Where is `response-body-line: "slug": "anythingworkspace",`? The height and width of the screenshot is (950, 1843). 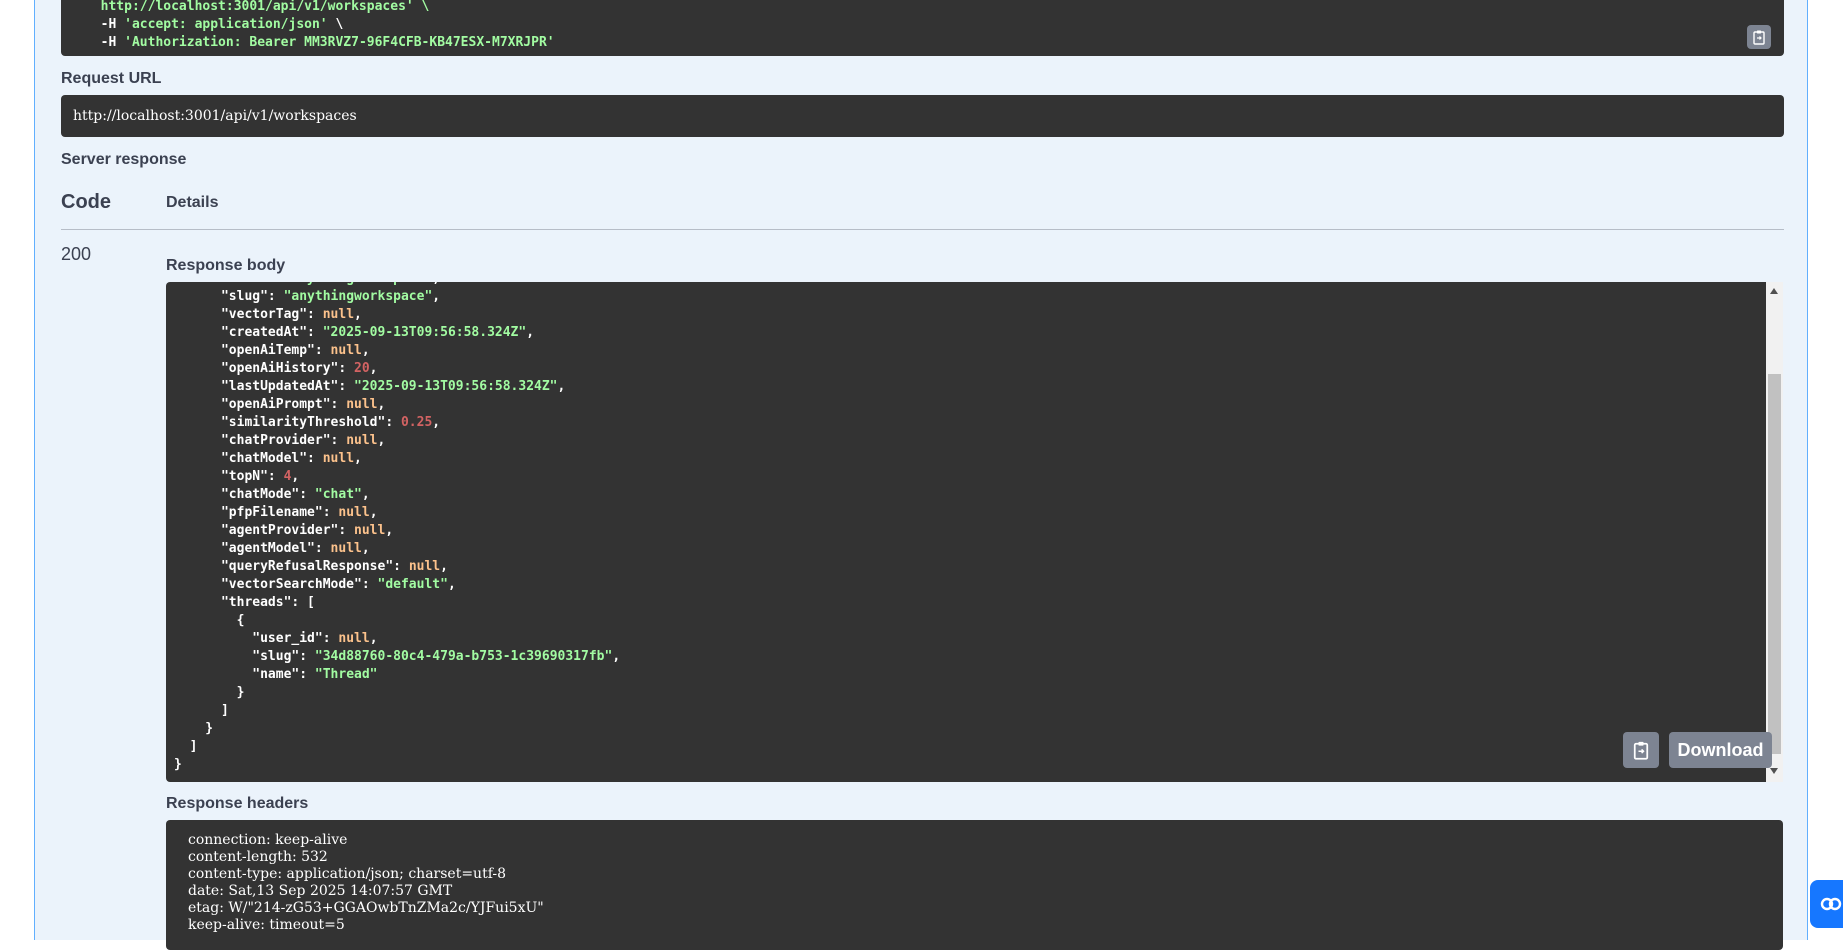 response-body-line: "slug": "anythingworkspace", is located at coordinates (964, 297).